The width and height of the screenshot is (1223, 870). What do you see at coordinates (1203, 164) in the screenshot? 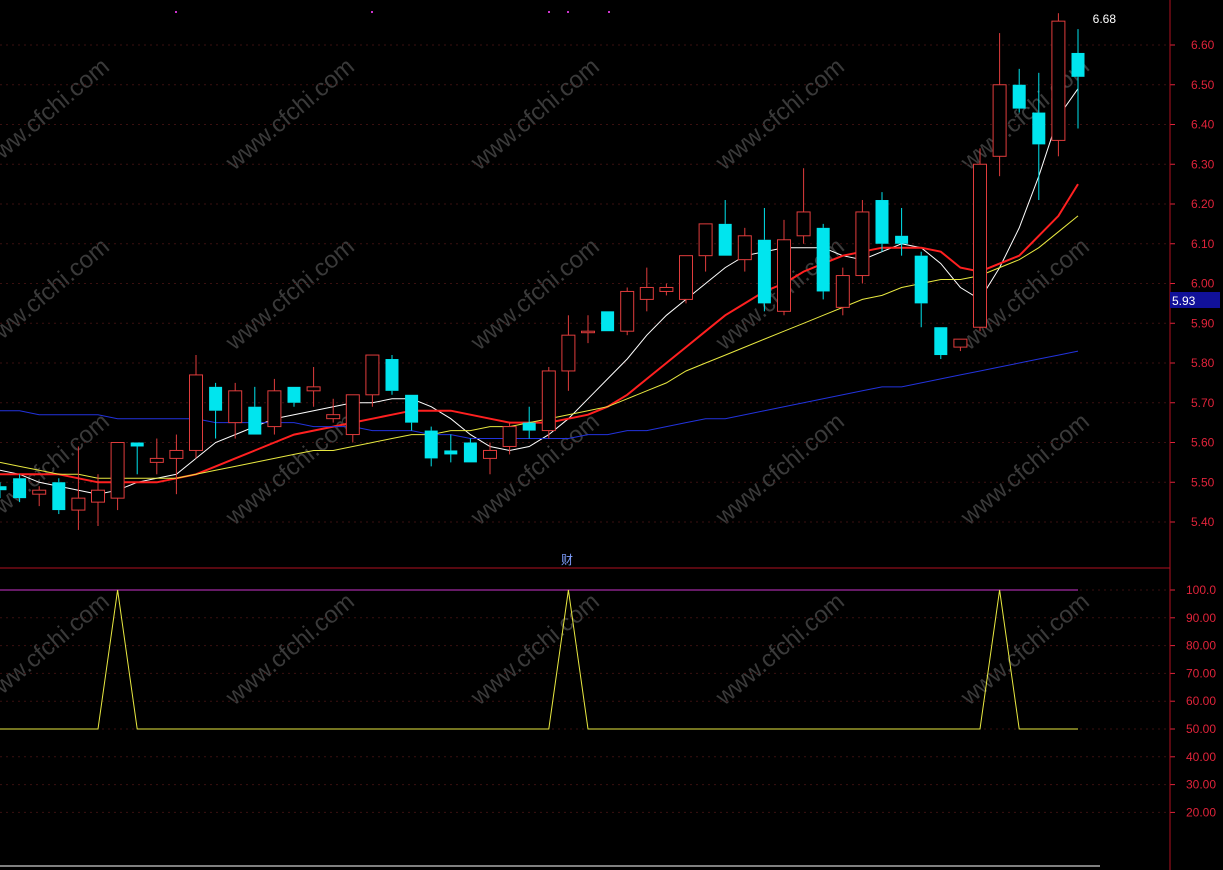
I see `price-tick-label: 6.30` at bounding box center [1203, 164].